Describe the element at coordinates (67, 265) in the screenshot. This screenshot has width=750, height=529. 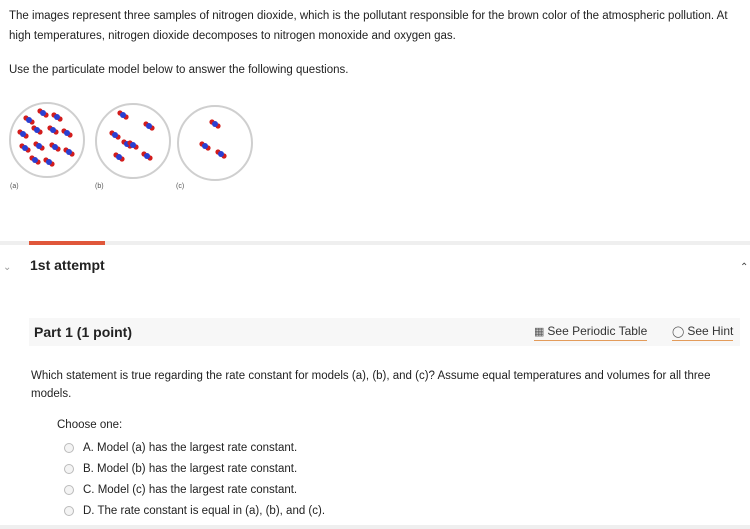
I see `attempt-label: 1st attempt` at that location.